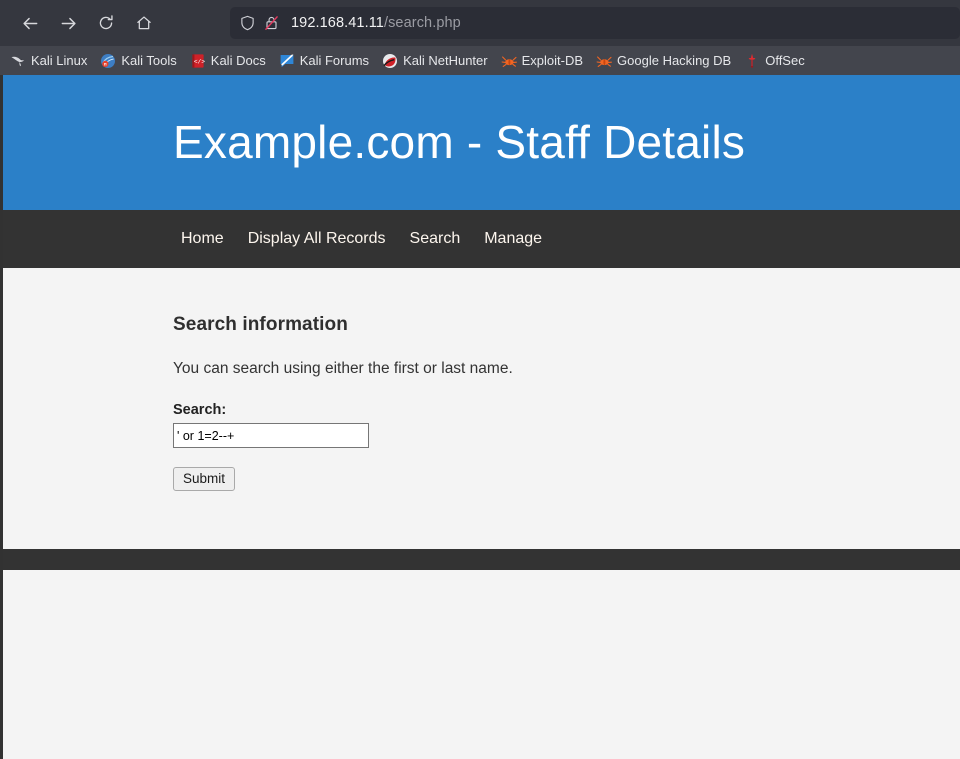  Describe the element at coordinates (287, 61) in the screenshot. I see `kali-forums-icon` at that location.